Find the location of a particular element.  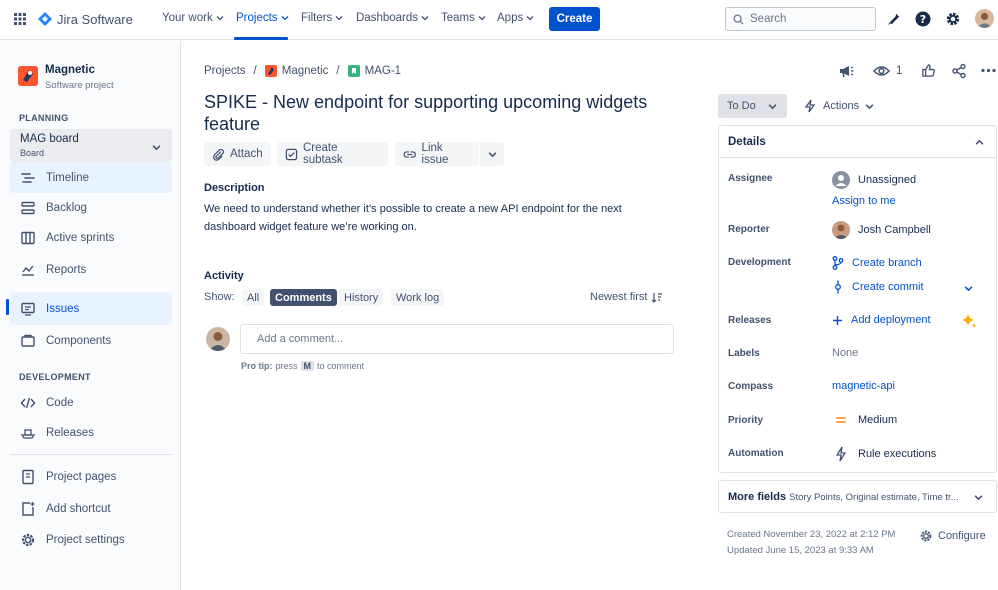

board-switcher: MAG board Board is located at coordinates (91, 145).